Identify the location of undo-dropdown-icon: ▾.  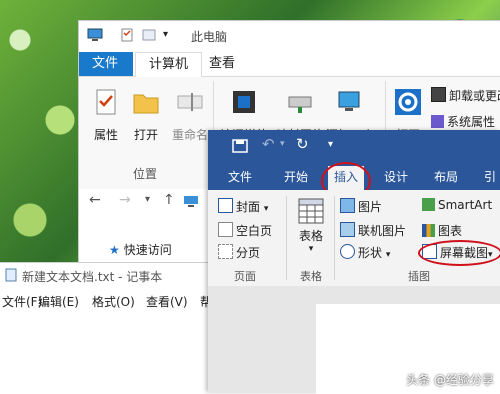
(282, 144).